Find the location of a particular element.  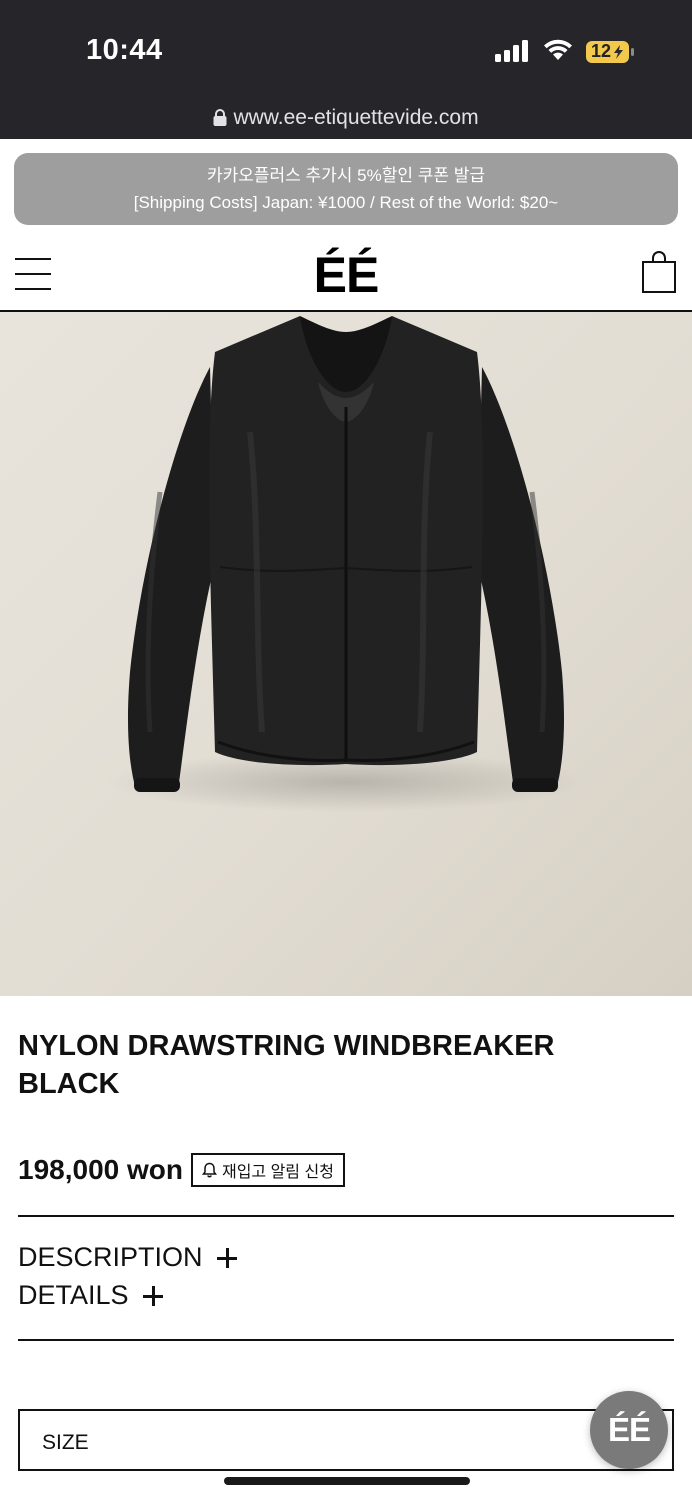

site-logo: ÉÉ is located at coordinates (346, 275).